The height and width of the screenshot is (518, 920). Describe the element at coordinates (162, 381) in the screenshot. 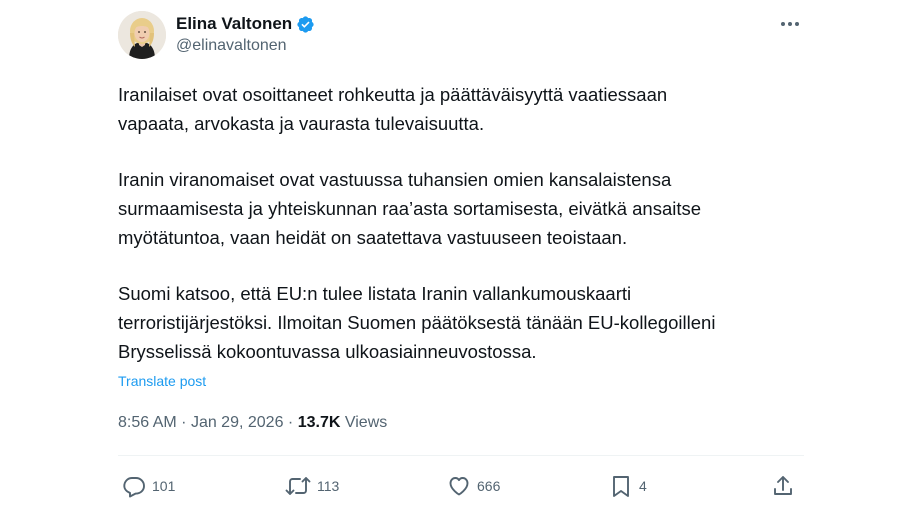

I see `translate-post-link: Translate post` at that location.